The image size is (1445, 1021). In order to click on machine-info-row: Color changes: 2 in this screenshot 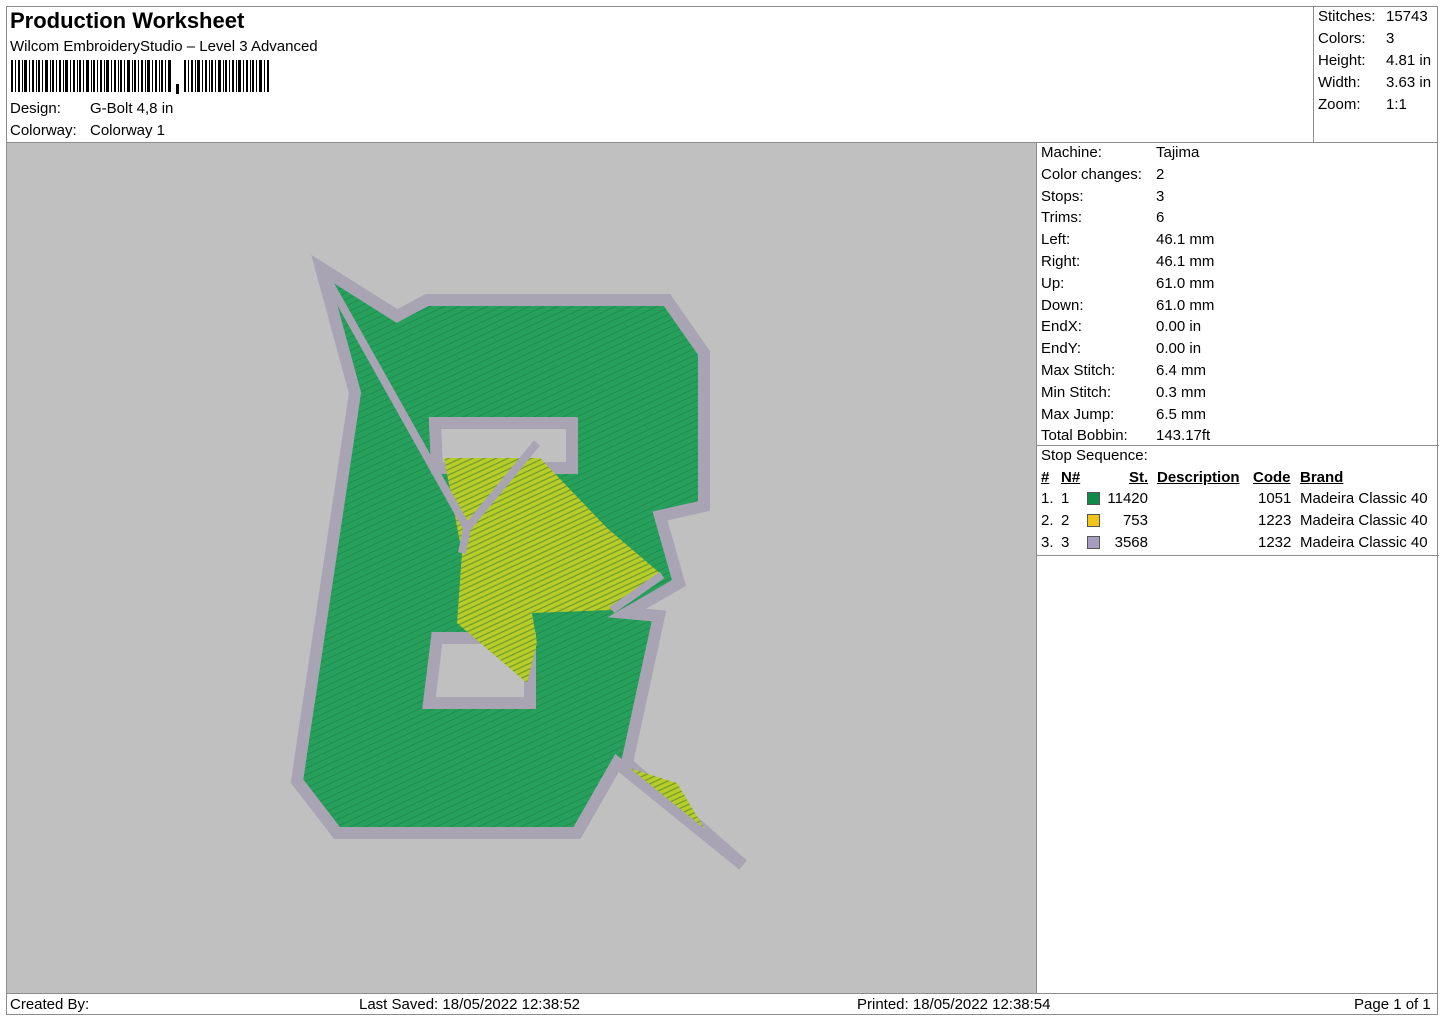, I will do `click(1102, 174)`.